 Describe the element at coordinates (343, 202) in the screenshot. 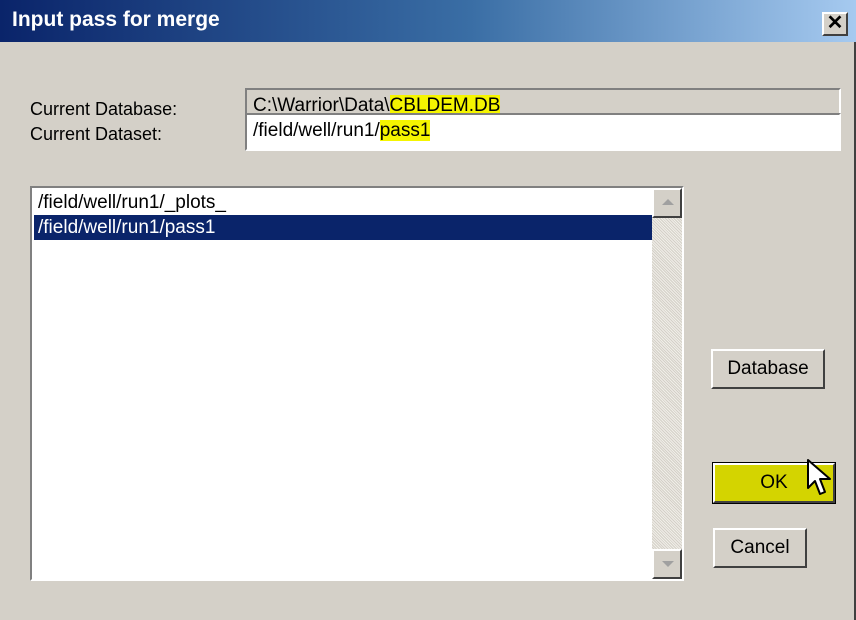

I see `list-item: /field/well/run1/_plots_` at that location.